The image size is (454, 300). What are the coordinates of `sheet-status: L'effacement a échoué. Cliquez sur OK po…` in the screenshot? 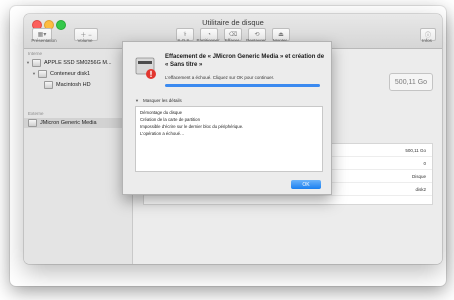 It's located at (220, 77).